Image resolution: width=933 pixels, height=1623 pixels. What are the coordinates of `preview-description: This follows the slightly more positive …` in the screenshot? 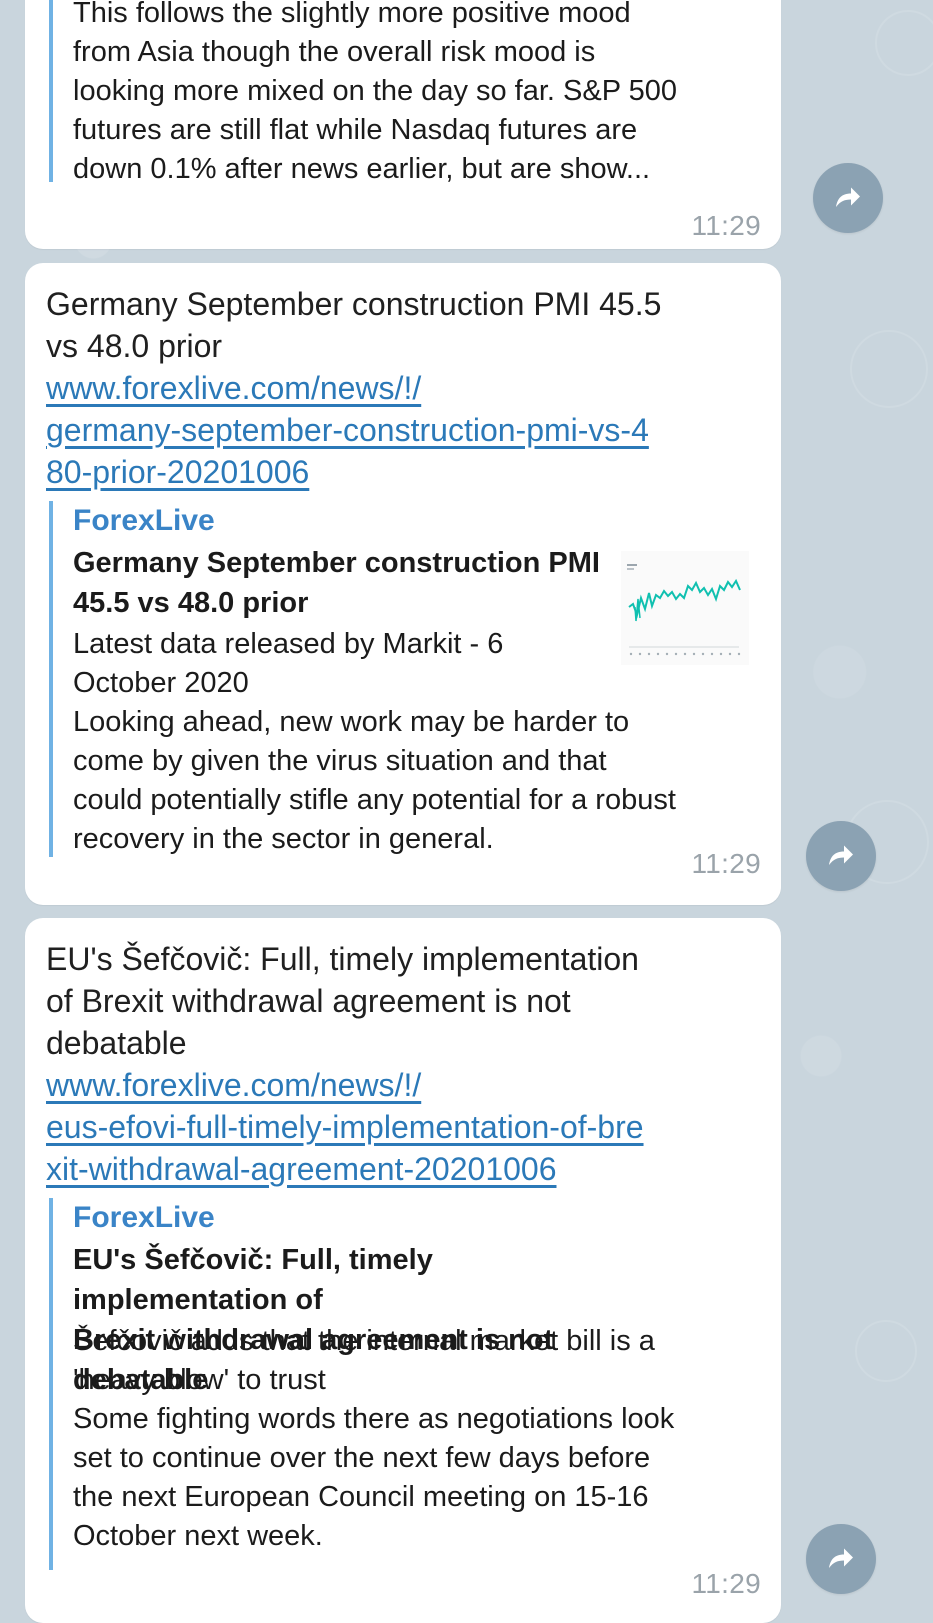 It's located at (375, 92).